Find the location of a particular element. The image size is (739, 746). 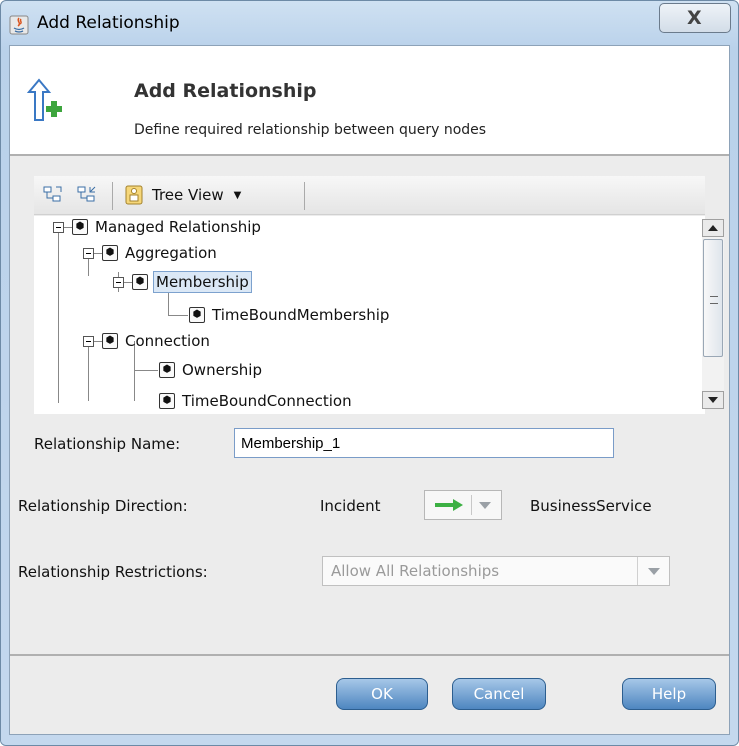

scroll-thumb is located at coordinates (713, 298).